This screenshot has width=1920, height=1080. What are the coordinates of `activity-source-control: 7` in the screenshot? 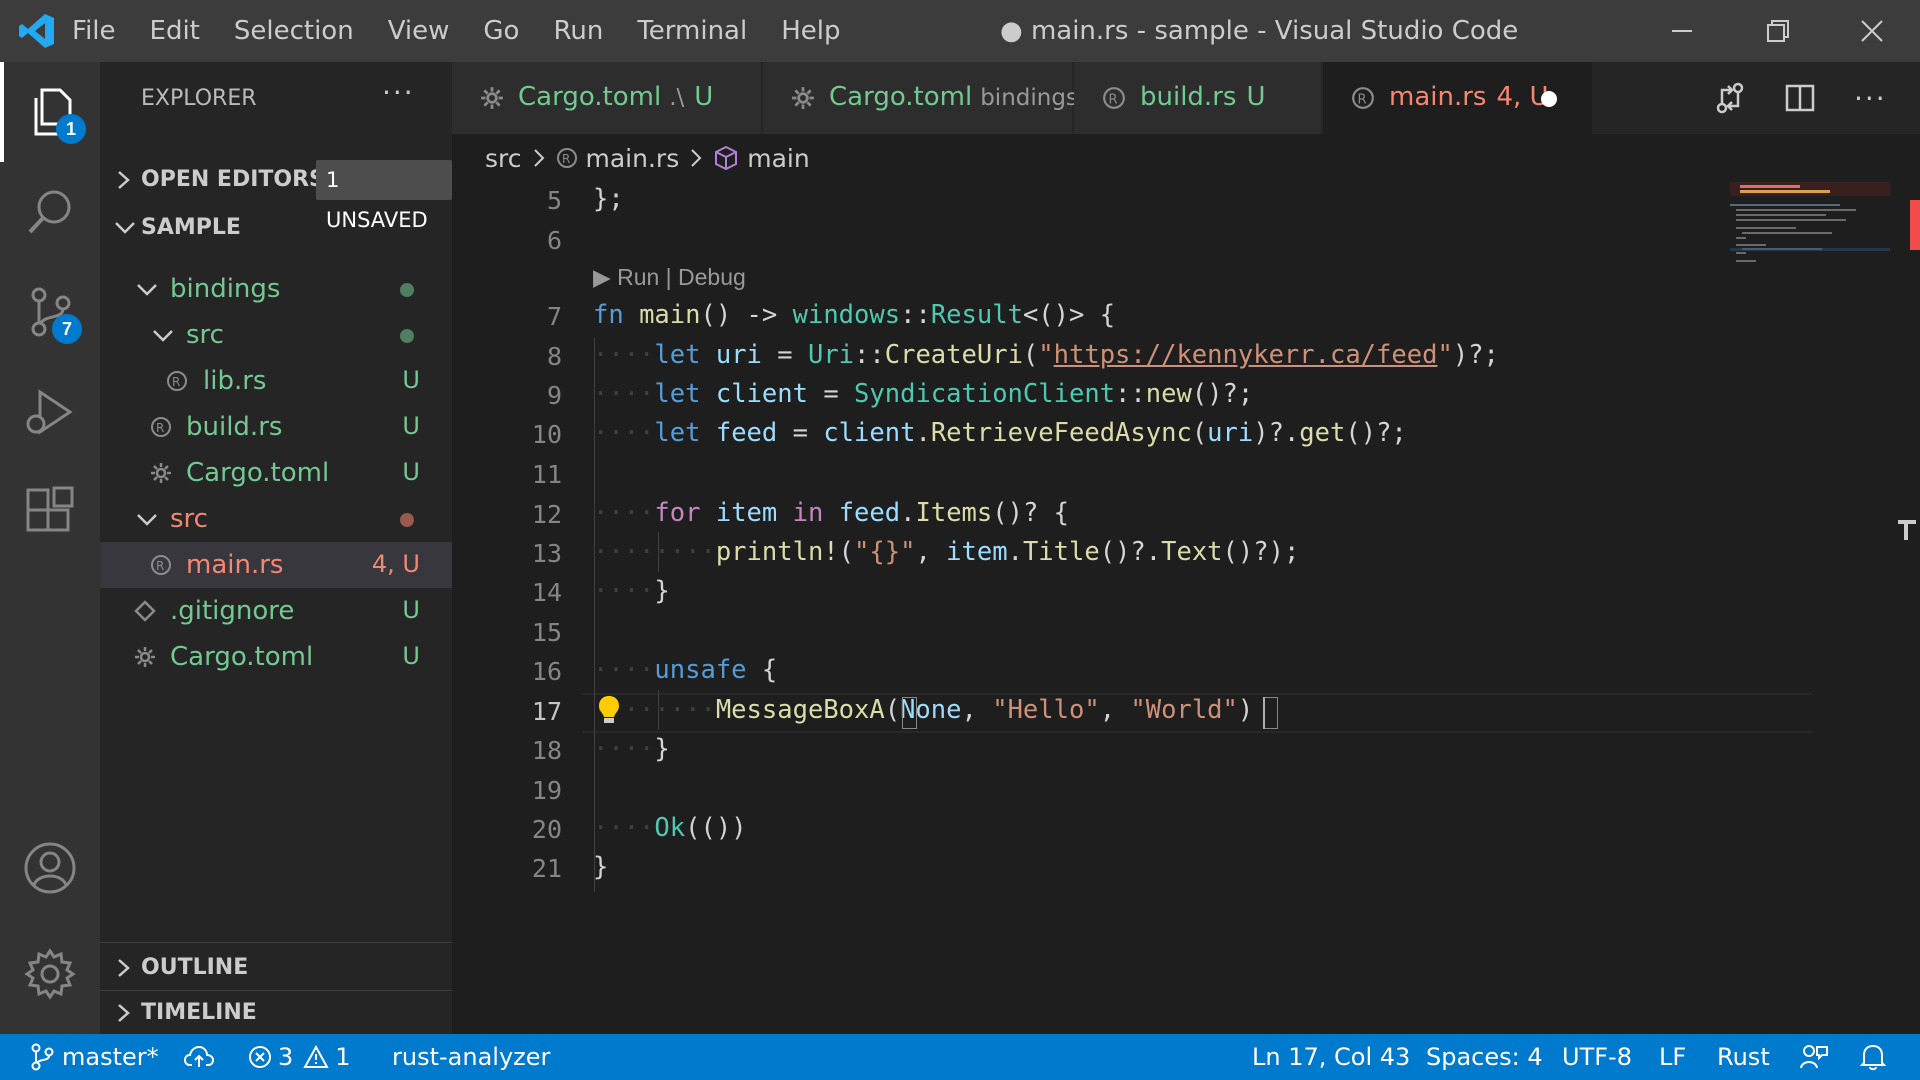 It's located at (50, 312).